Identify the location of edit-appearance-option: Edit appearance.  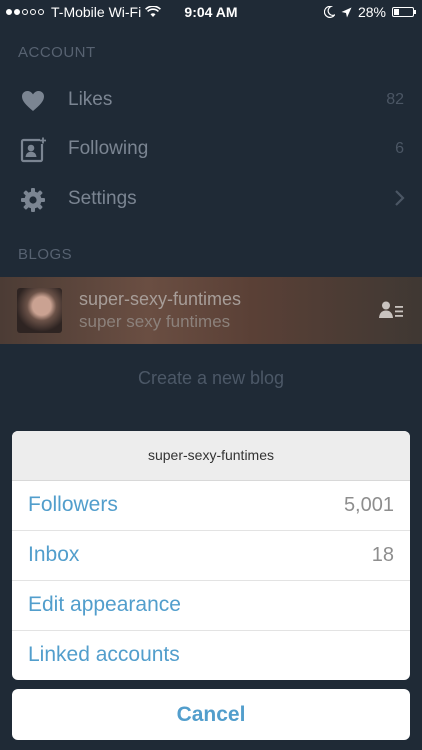
(211, 606).